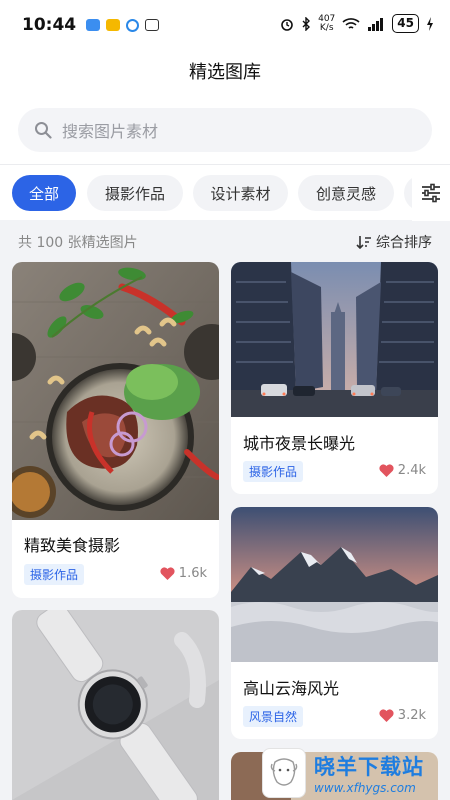 This screenshot has height=800, width=450. I want to click on watermark-name: 晓羊下载站, so click(369, 766).